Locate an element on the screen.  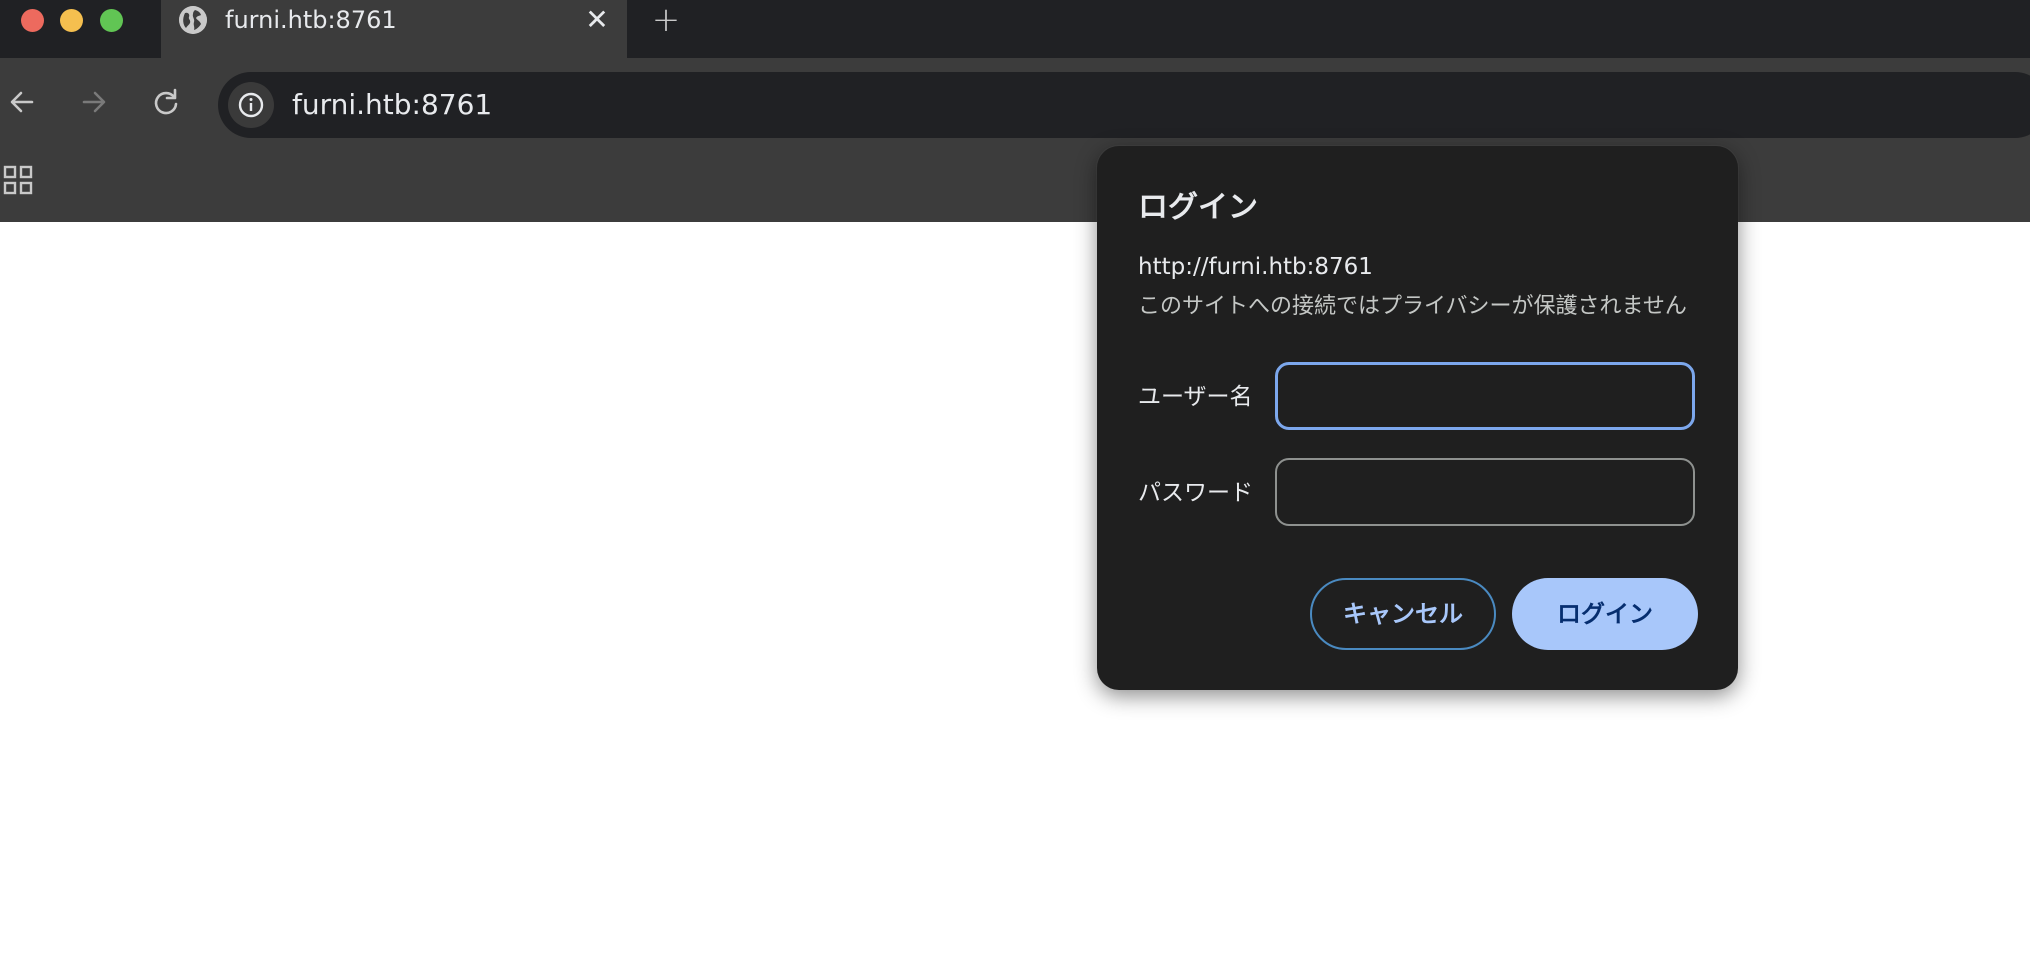
back-button is located at coordinates (22, 102).